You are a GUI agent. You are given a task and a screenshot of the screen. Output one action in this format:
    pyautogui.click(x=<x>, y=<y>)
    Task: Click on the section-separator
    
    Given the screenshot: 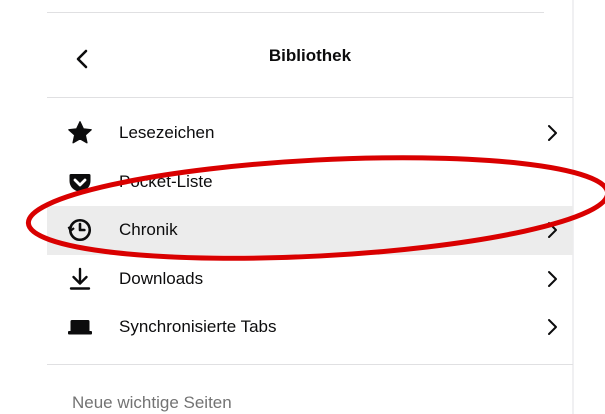 What is the action you would take?
    pyautogui.click(x=310, y=364)
    